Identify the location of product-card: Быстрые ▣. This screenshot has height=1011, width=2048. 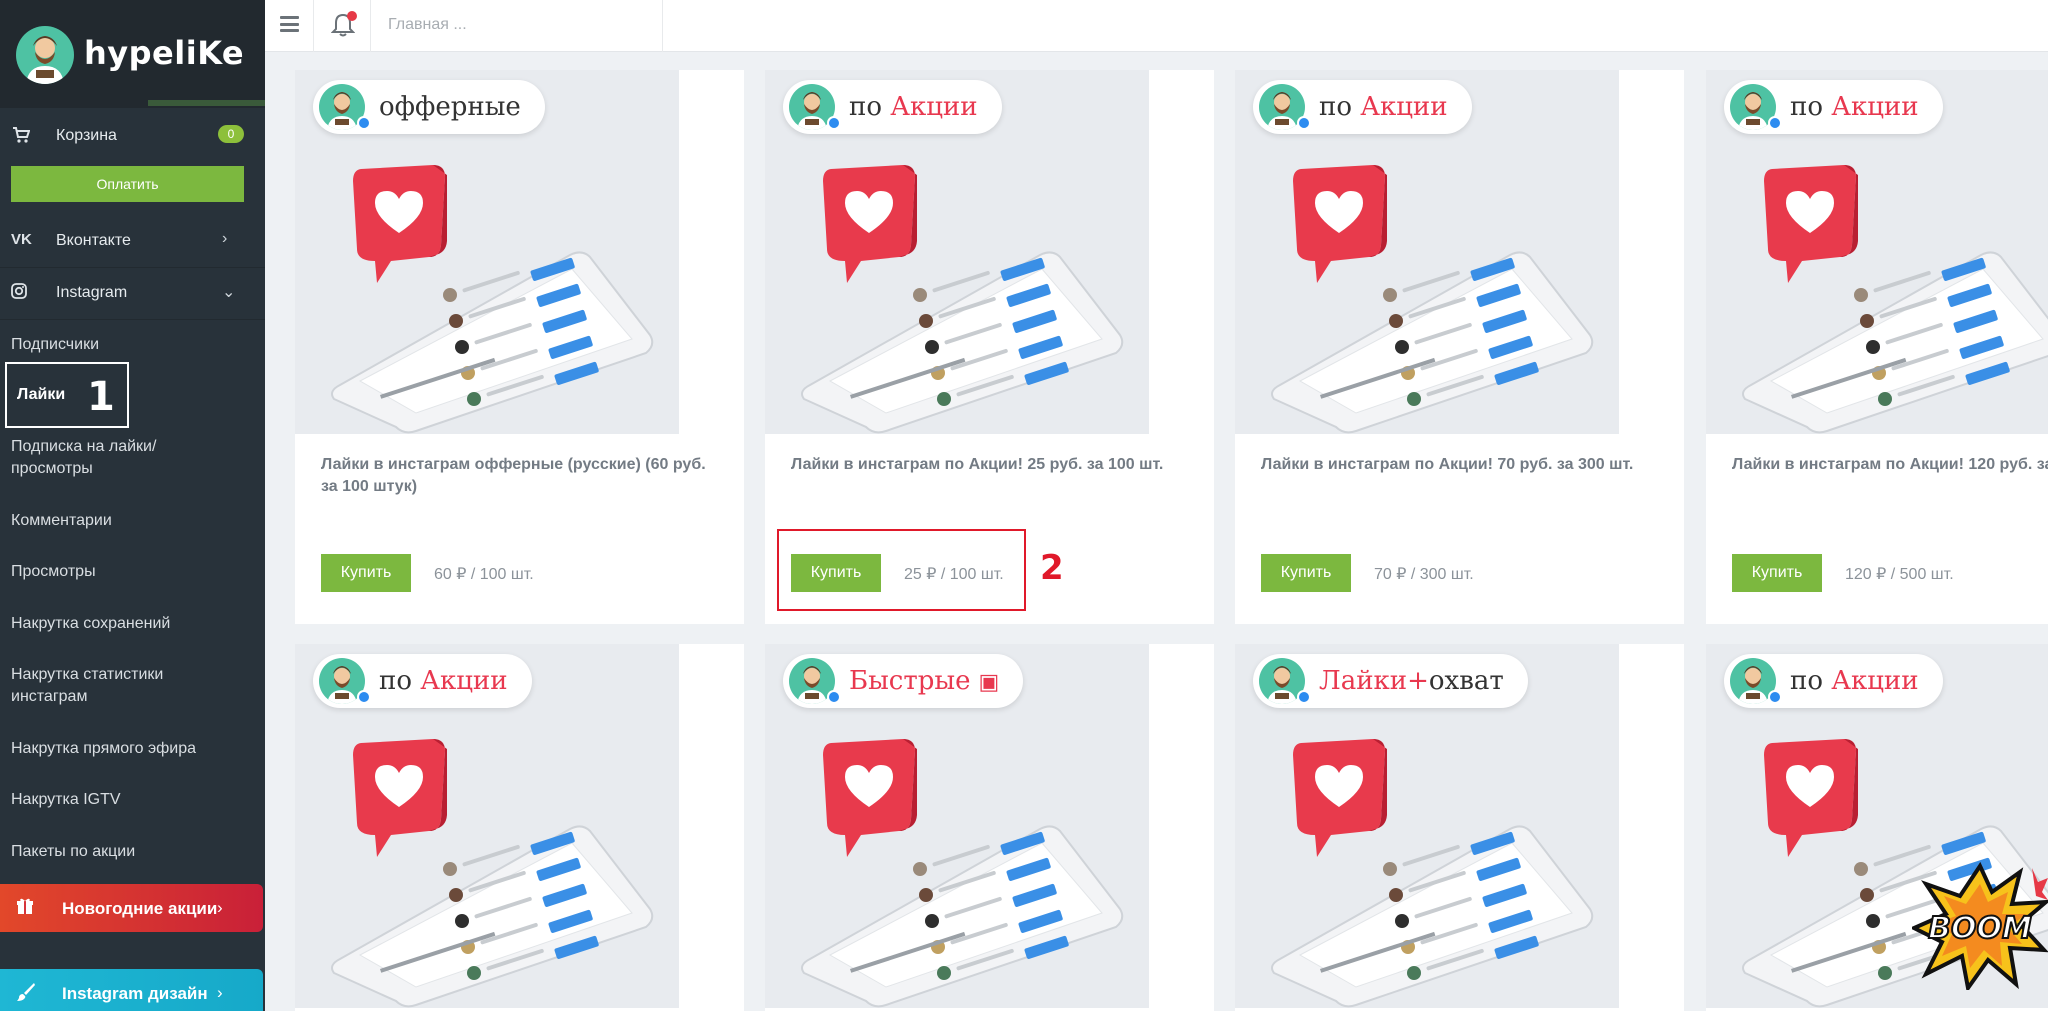
(989, 827).